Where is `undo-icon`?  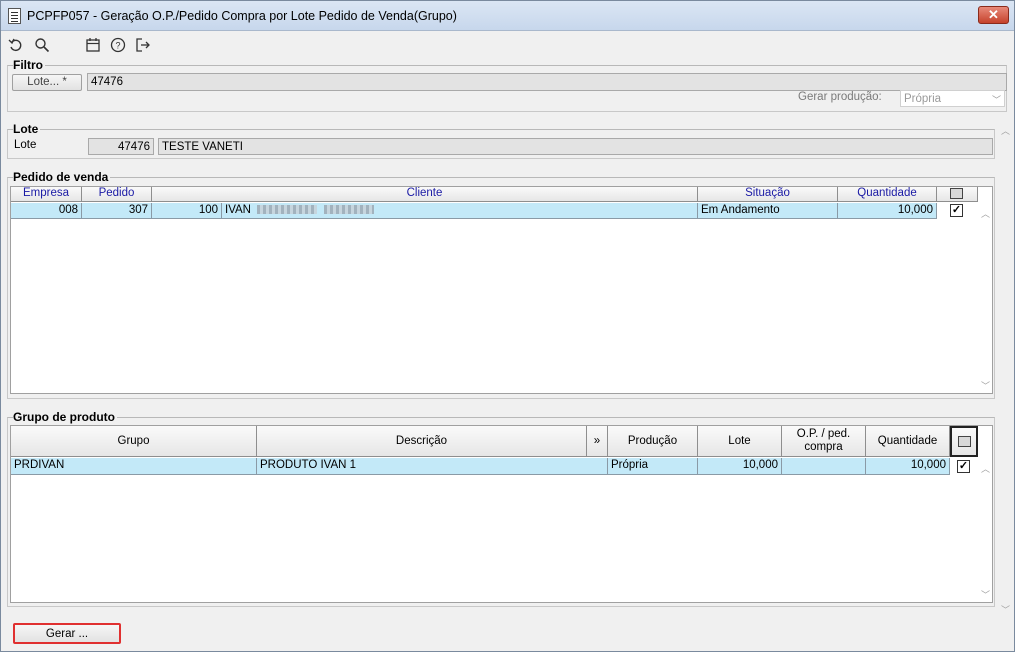 undo-icon is located at coordinates (16, 45).